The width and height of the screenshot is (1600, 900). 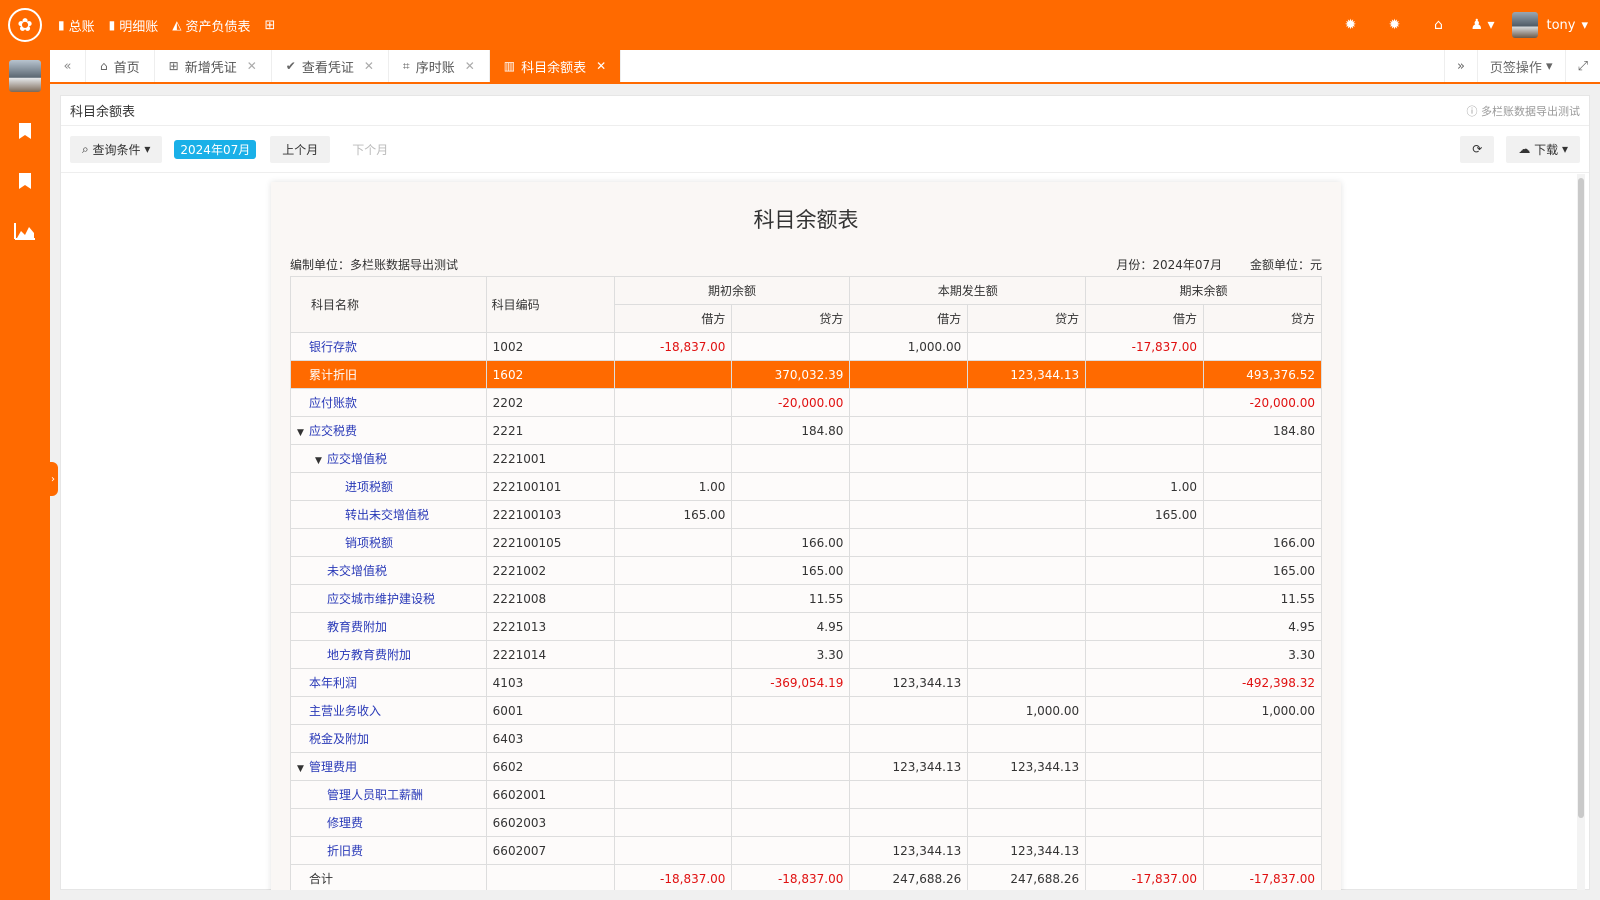 I want to click on grid-icon: ⊞, so click(x=270, y=25).